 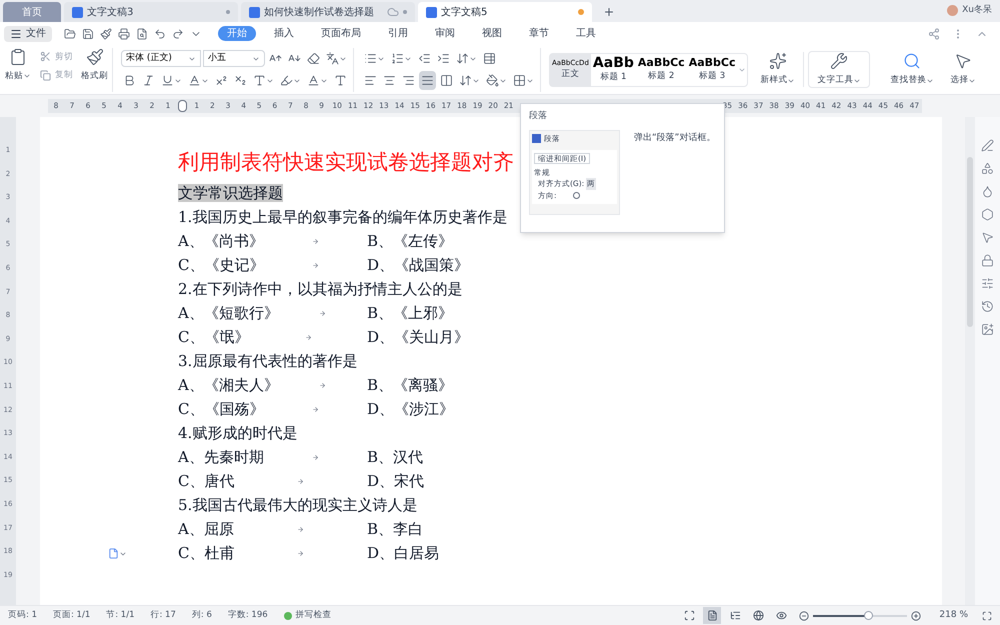 I want to click on document-tab: 文字文稿3, so click(x=151, y=12).